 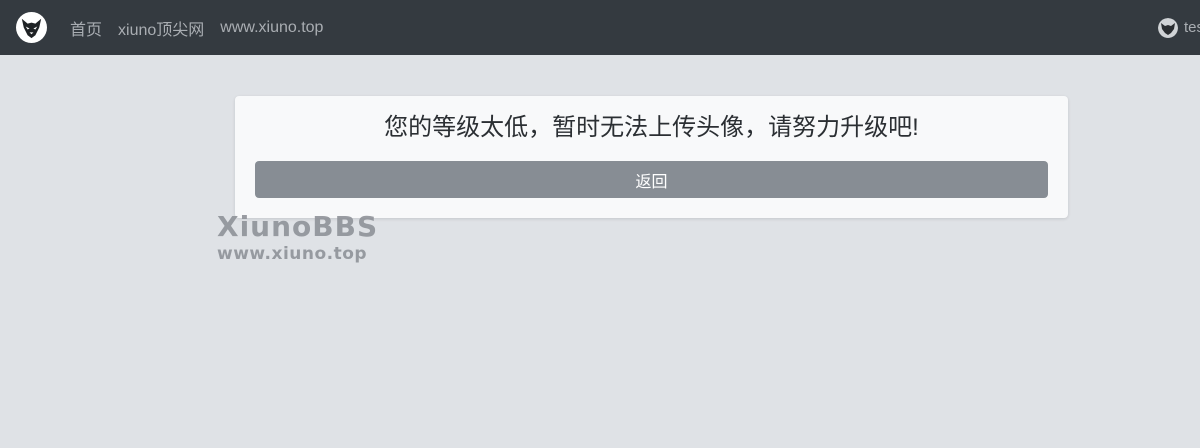 What do you see at coordinates (651, 179) in the screenshot?
I see `back-button: 返回` at bounding box center [651, 179].